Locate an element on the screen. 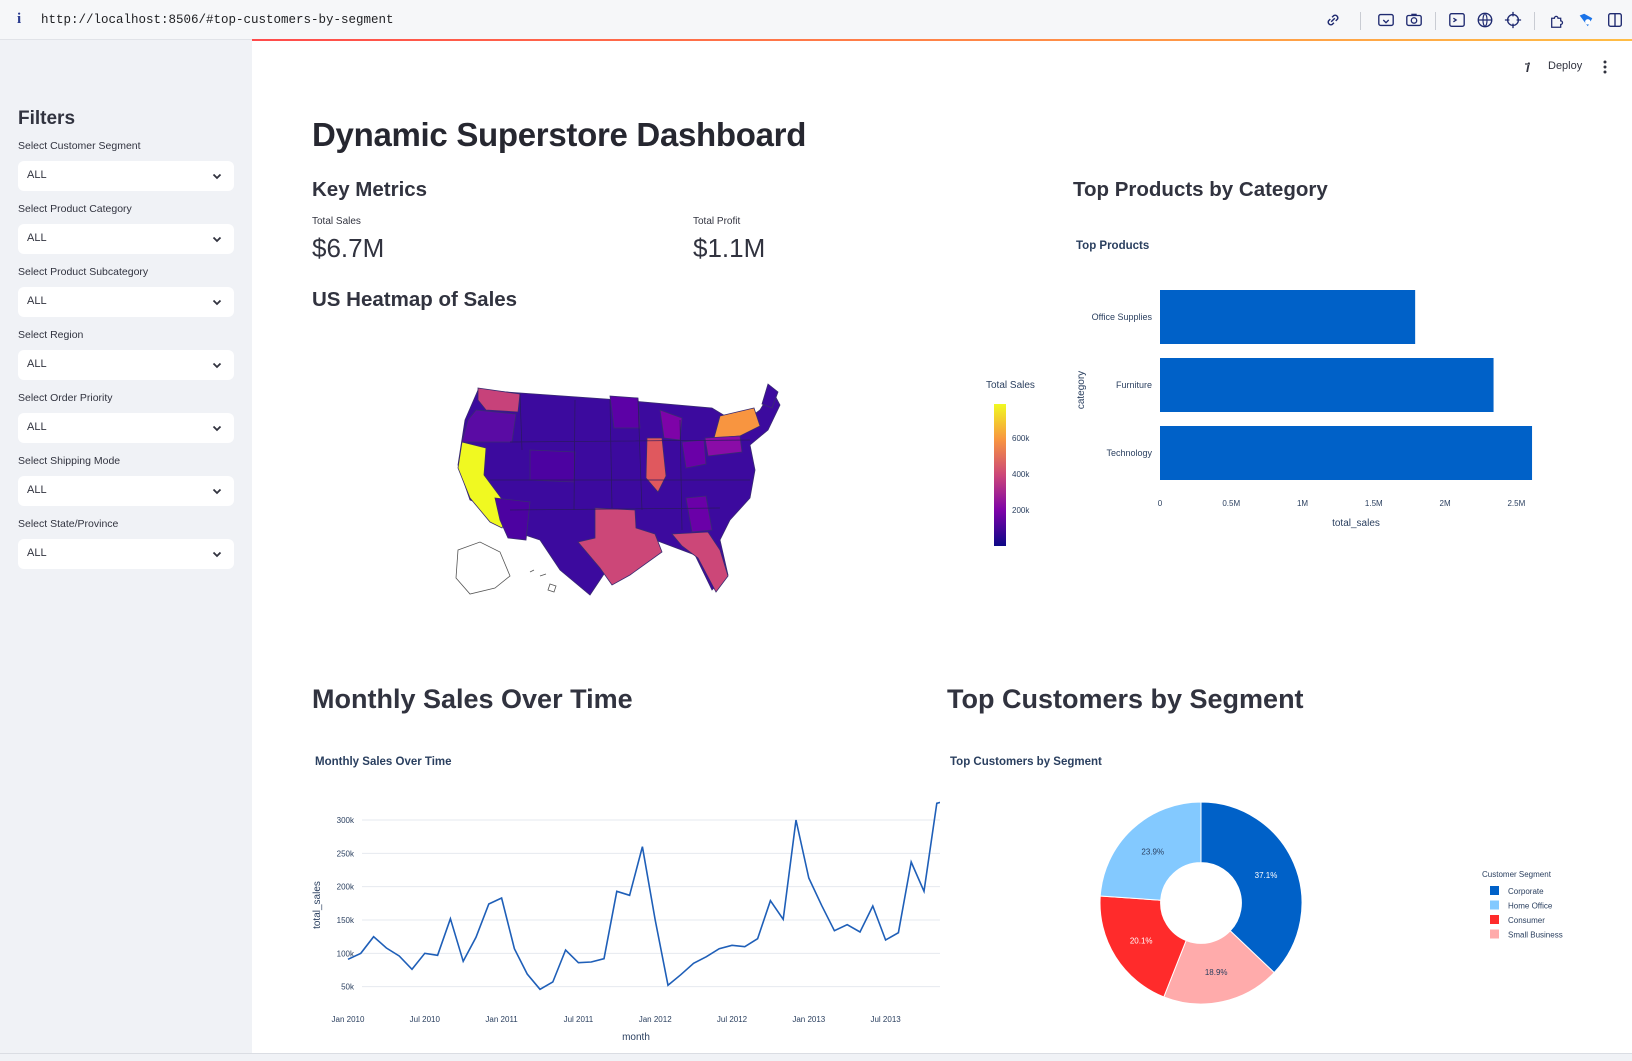 This screenshot has height=1061, width=1632. colorbar-tick: 200k is located at coordinates (1021, 510).